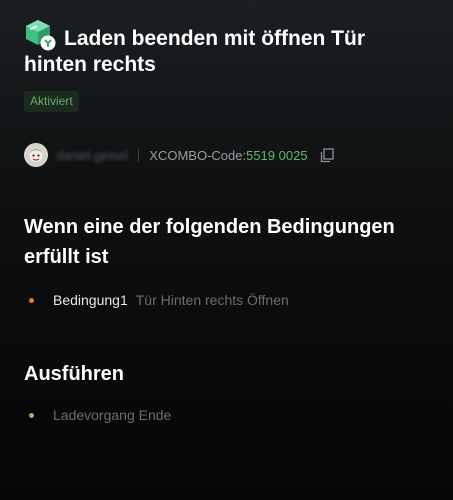  What do you see at coordinates (31, 415) in the screenshot?
I see `action-dot` at bounding box center [31, 415].